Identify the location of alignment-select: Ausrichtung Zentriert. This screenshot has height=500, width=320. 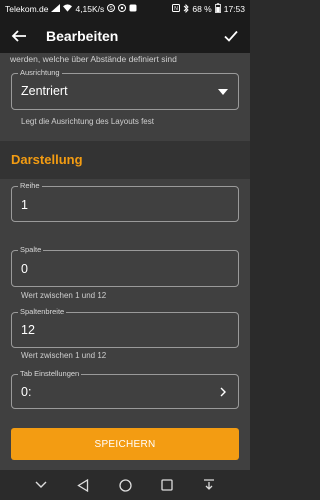
(125, 89).